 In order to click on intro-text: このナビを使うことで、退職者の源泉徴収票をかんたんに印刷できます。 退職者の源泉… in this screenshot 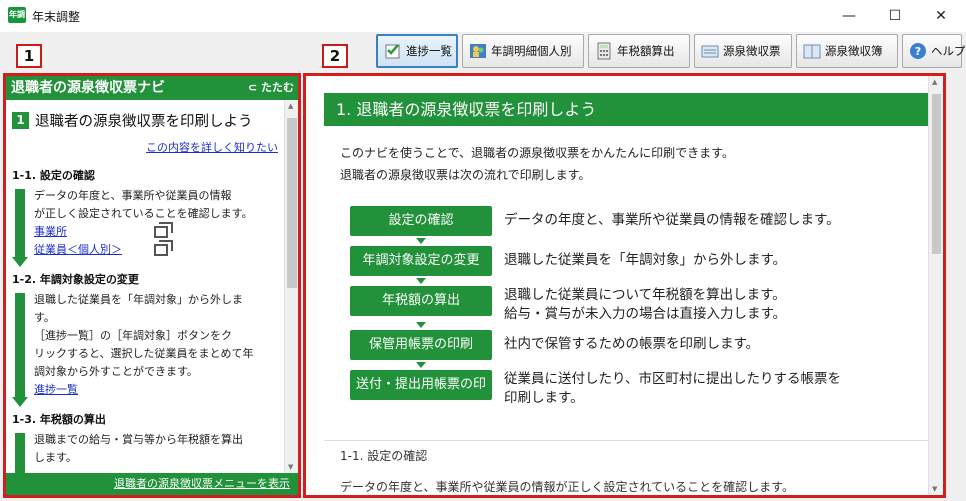, I will do `click(626, 164)`.